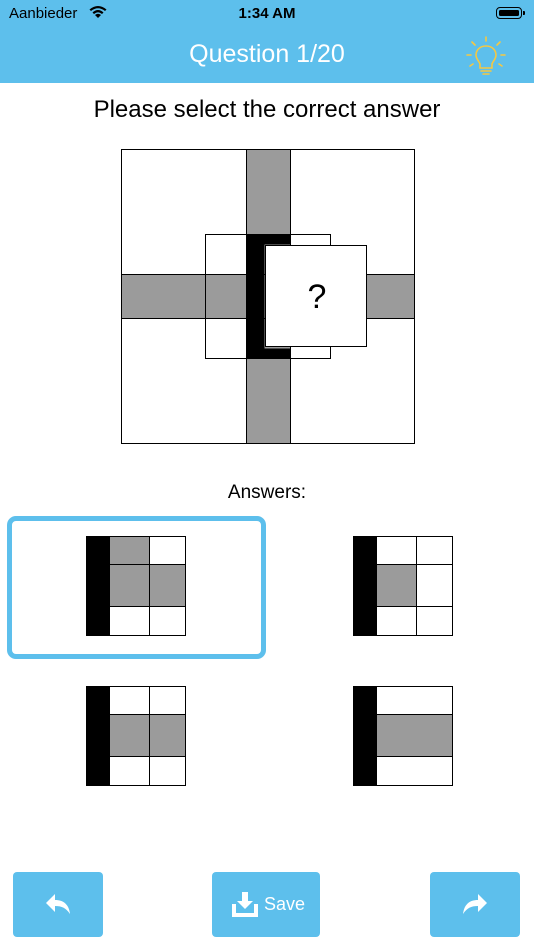  I want to click on back-button, so click(58, 904).